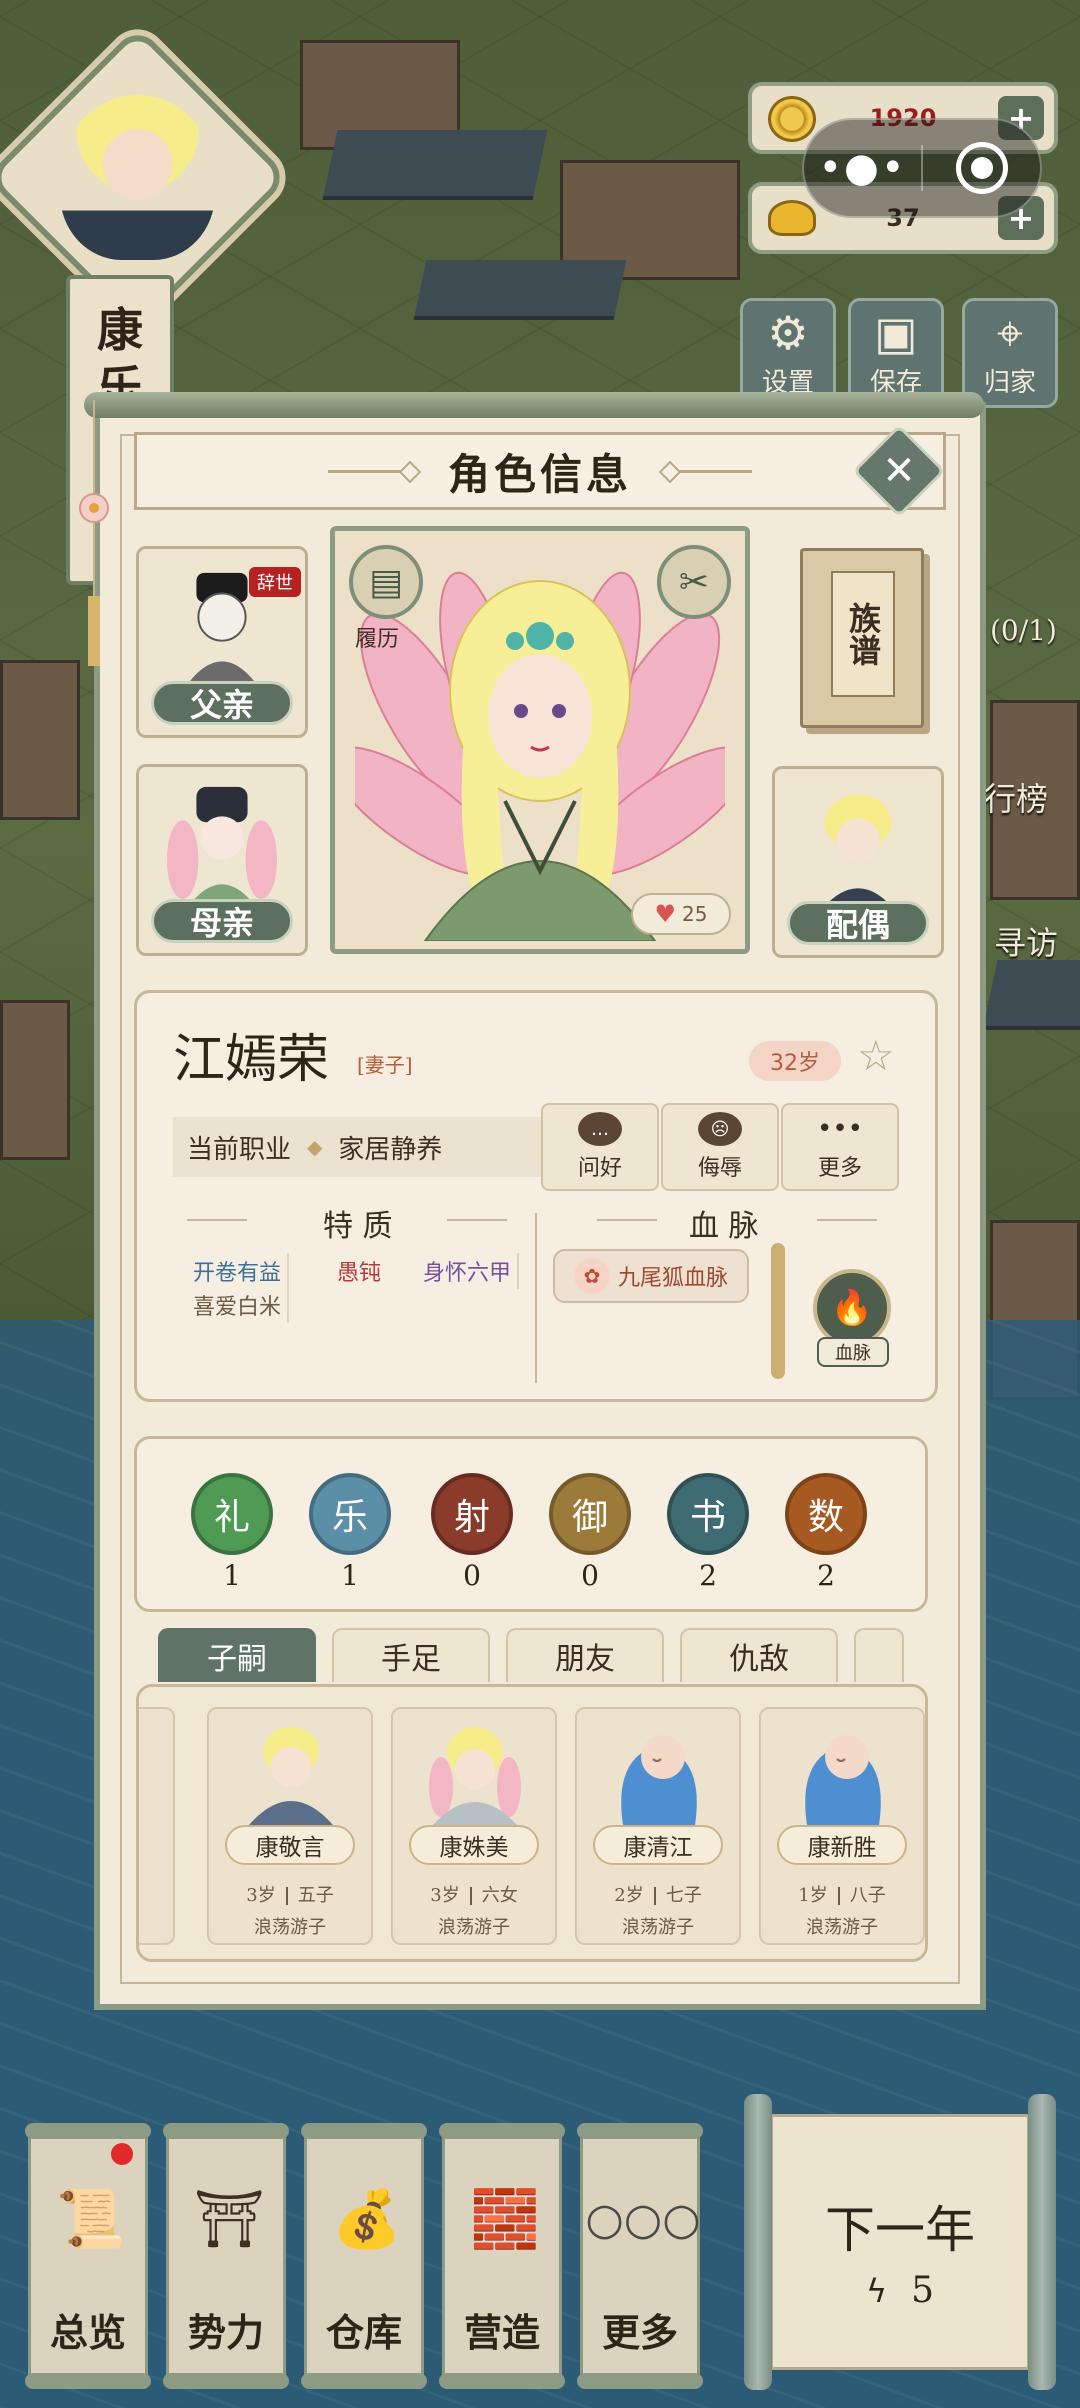 The height and width of the screenshot is (2408, 1080). Describe the element at coordinates (900, 2242) in the screenshot. I see `next-year-button: 下一年 ϟ5` at that location.